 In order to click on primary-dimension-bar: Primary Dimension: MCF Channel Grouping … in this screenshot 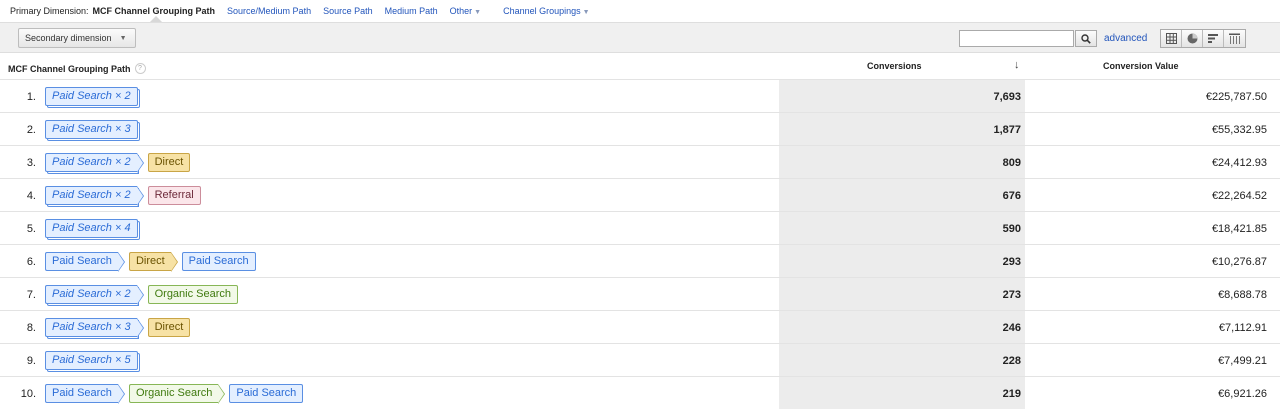, I will do `click(640, 11)`.